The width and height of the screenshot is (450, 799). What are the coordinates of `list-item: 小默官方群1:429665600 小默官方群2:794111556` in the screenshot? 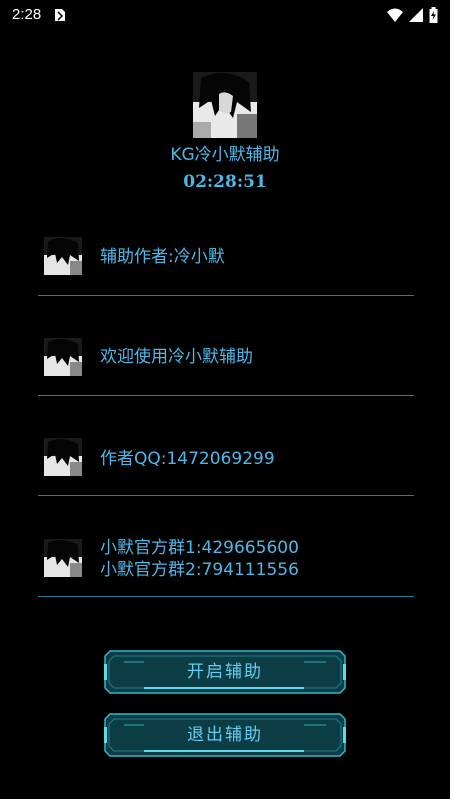 It's located at (226, 546).